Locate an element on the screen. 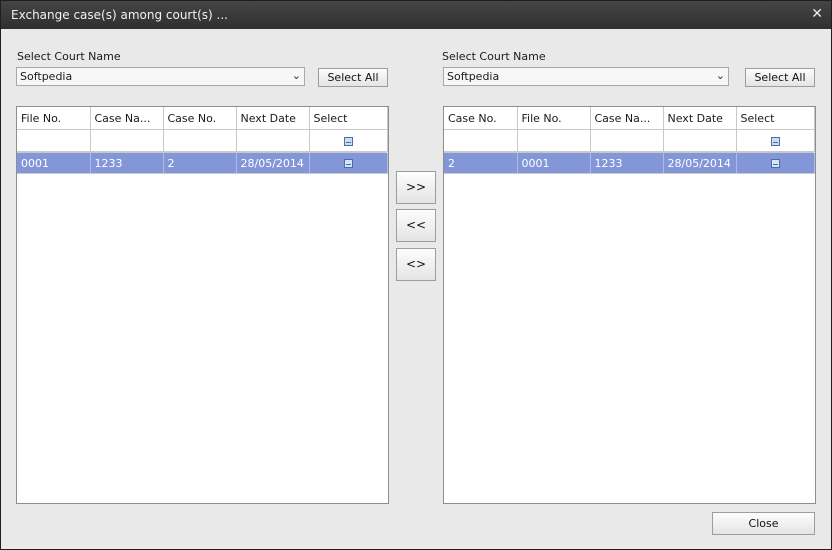 The image size is (832, 550). left-court-label: Select Court Name is located at coordinates (69, 56).